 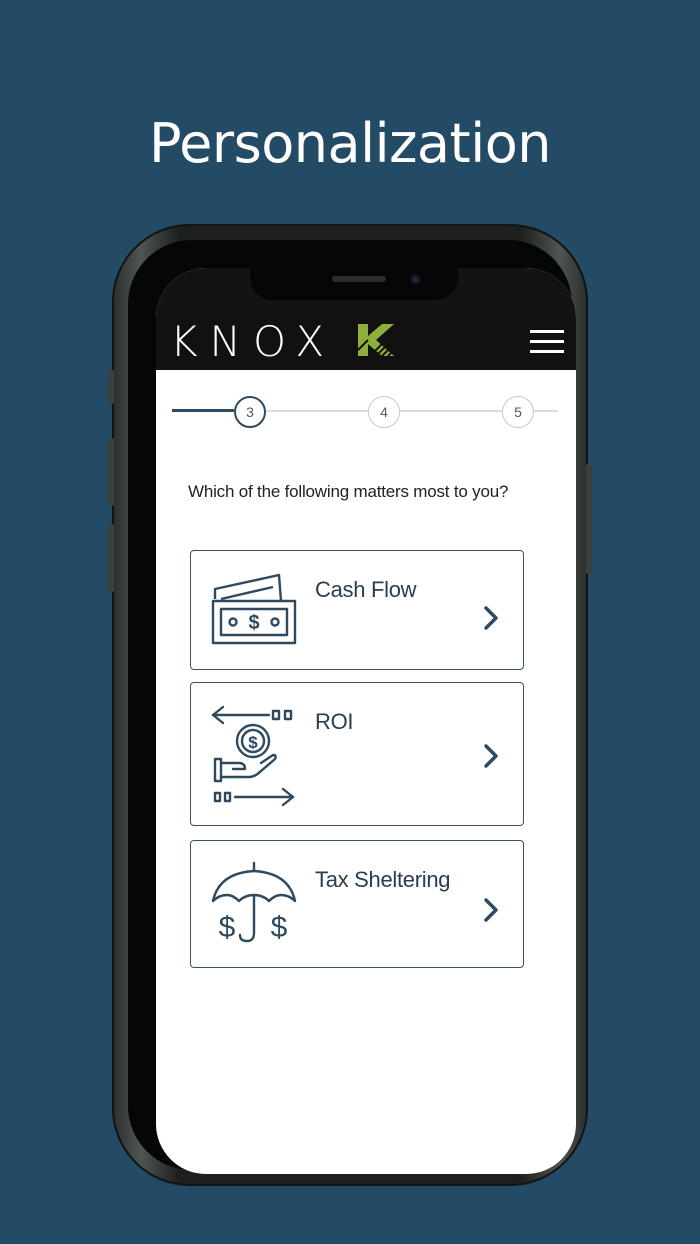 What do you see at coordinates (415, 279) in the screenshot?
I see `front-camera` at bounding box center [415, 279].